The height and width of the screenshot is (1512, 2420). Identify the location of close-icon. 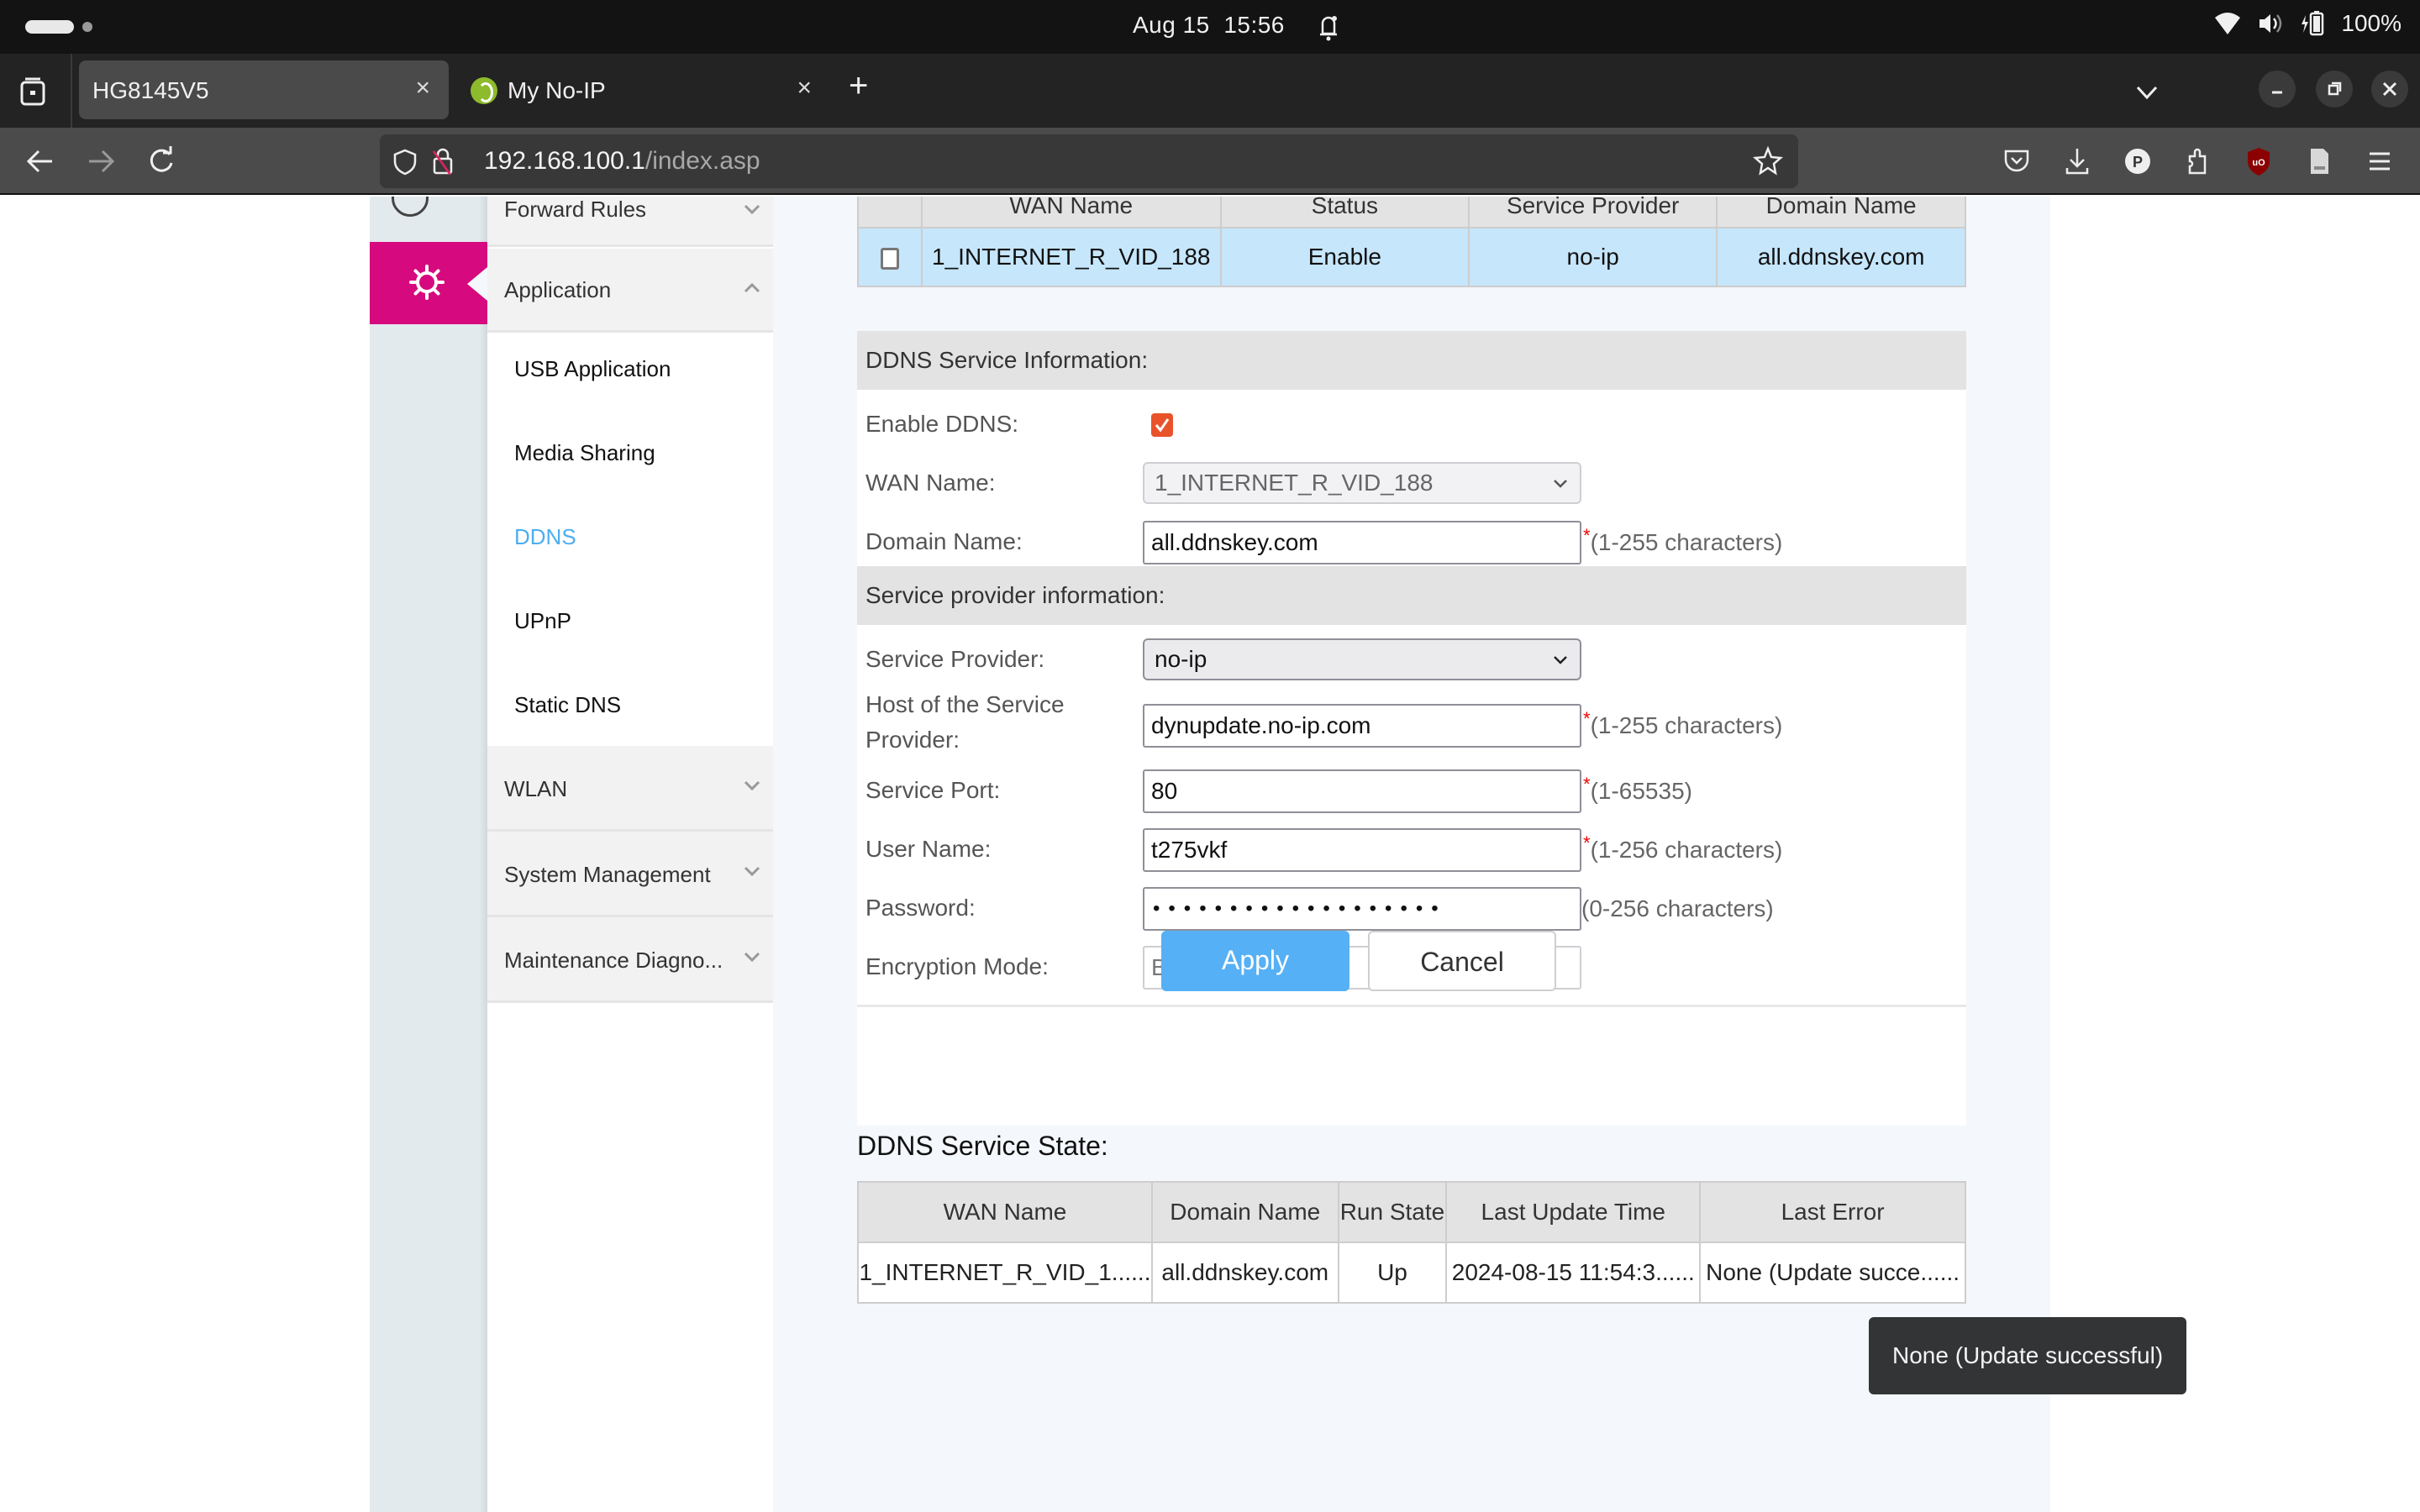
(2390, 89).